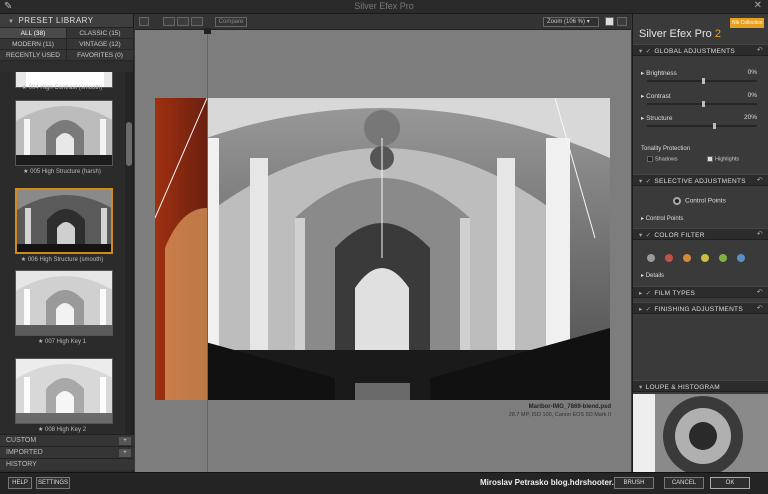 This screenshot has width=768, height=494. What do you see at coordinates (33, 44) in the screenshot?
I see `category-modern: MODERN (11)` at bounding box center [33, 44].